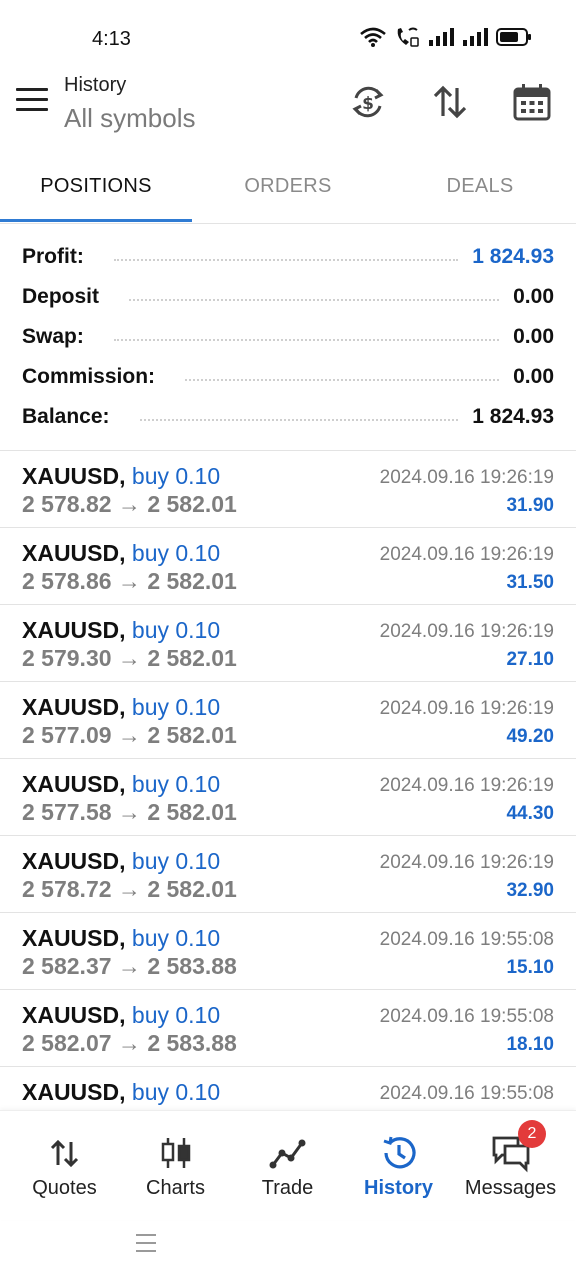 The image size is (576, 1280). What do you see at coordinates (530, 890) in the screenshot?
I see `deal-profit: 32.90` at bounding box center [530, 890].